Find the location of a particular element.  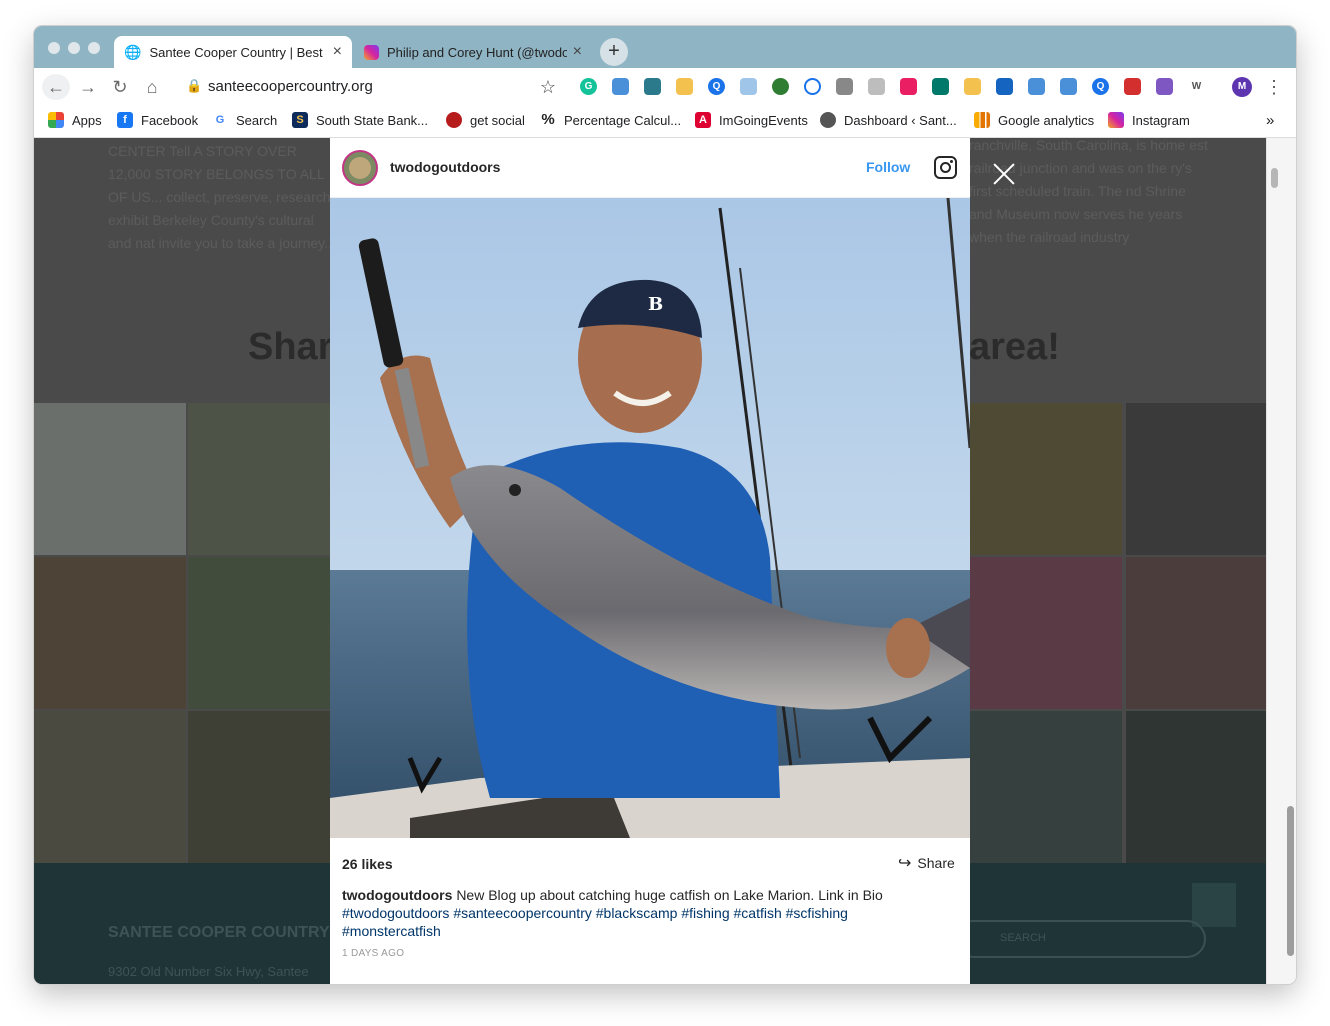

bookmark-facebook: f Facebook is located at coordinates (157, 120).